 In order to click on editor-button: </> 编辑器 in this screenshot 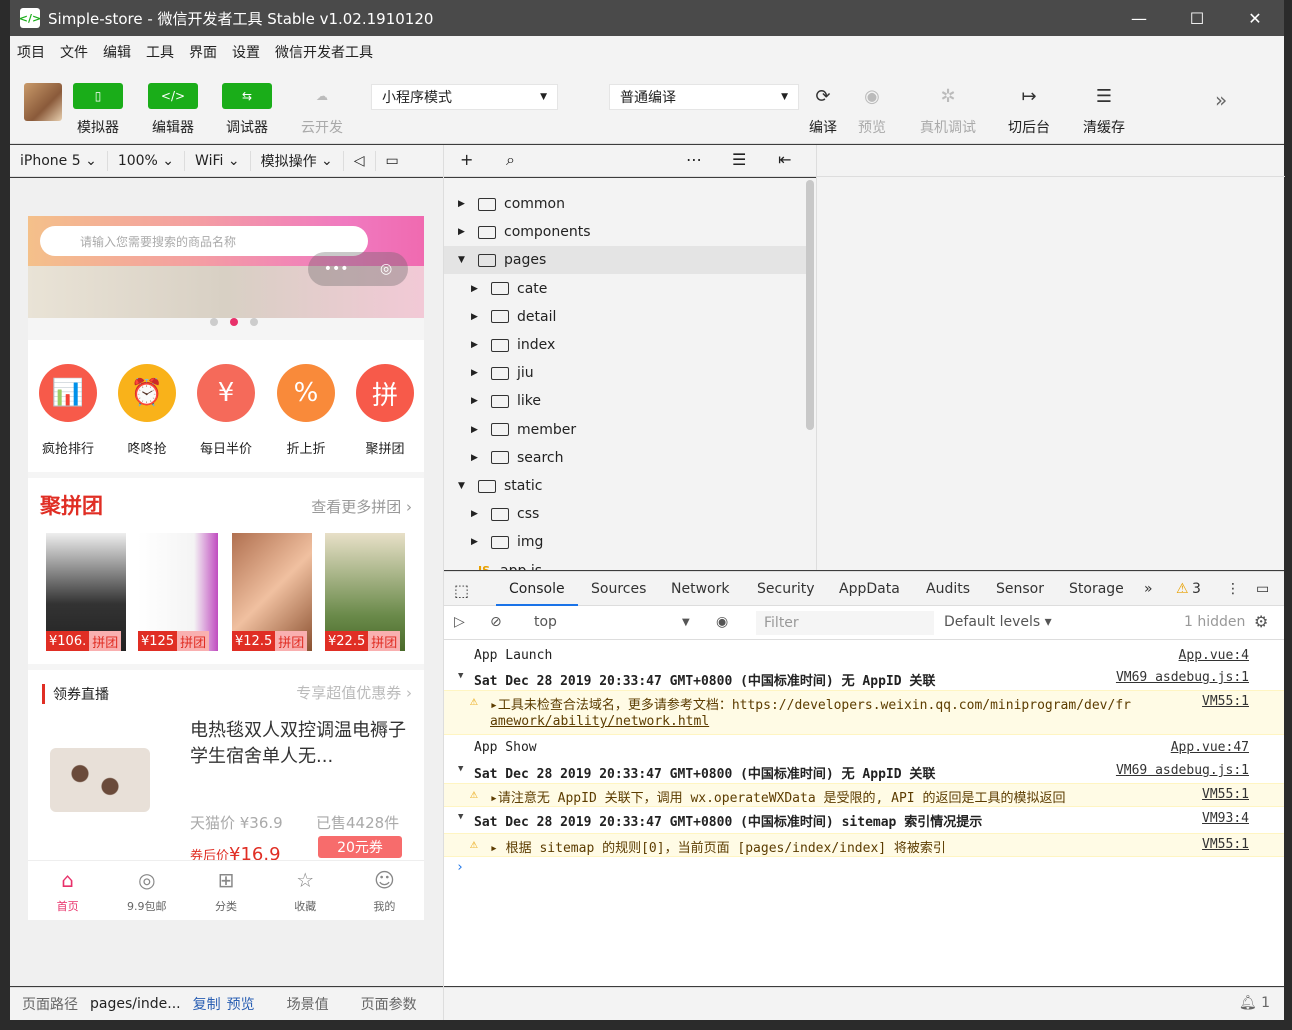, I will do `click(173, 110)`.